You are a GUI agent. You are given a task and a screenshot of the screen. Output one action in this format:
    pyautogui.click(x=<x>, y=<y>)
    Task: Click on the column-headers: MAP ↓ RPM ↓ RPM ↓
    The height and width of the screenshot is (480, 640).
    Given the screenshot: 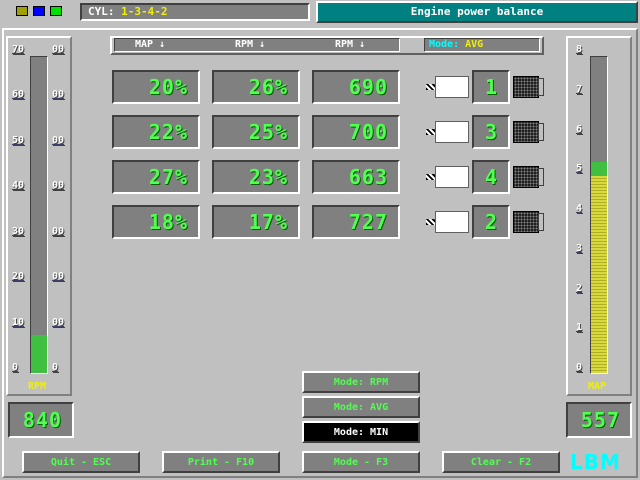 What is the action you would take?
    pyautogui.click(x=257, y=45)
    